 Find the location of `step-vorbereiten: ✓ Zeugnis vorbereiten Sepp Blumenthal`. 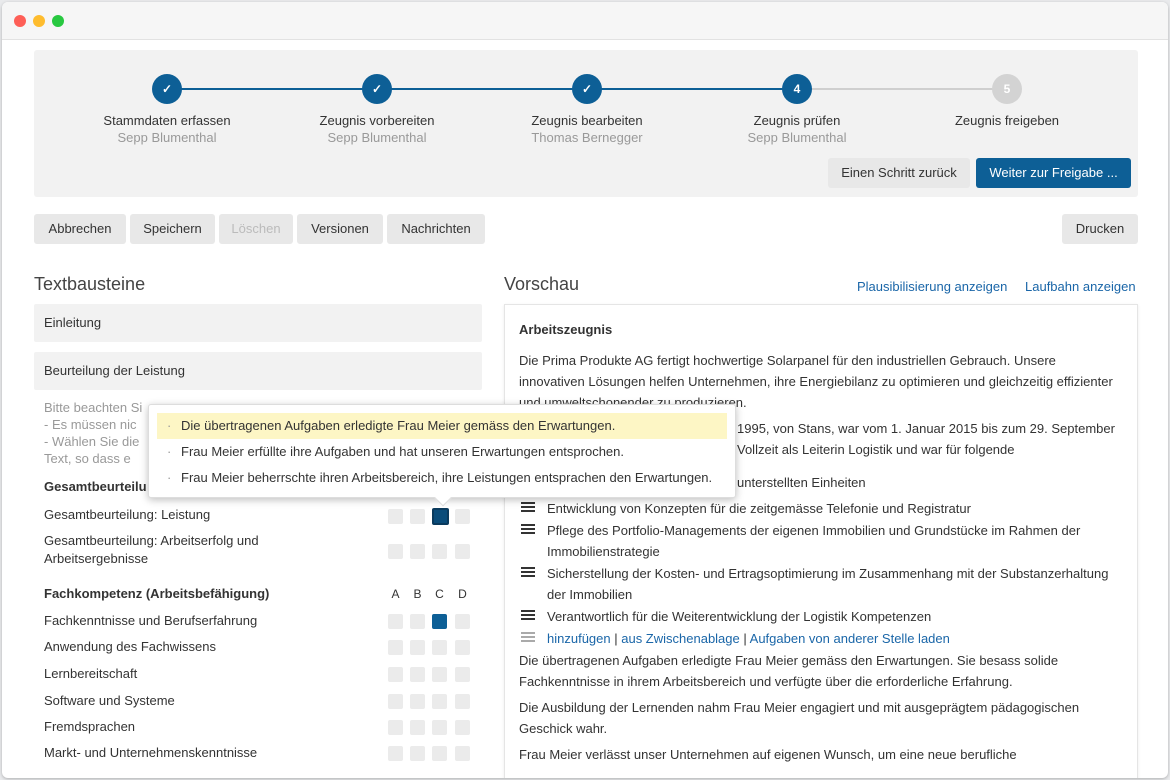

step-vorbereiten: ✓ Zeugnis vorbereiten Sepp Blumenthal is located at coordinates (377, 109).